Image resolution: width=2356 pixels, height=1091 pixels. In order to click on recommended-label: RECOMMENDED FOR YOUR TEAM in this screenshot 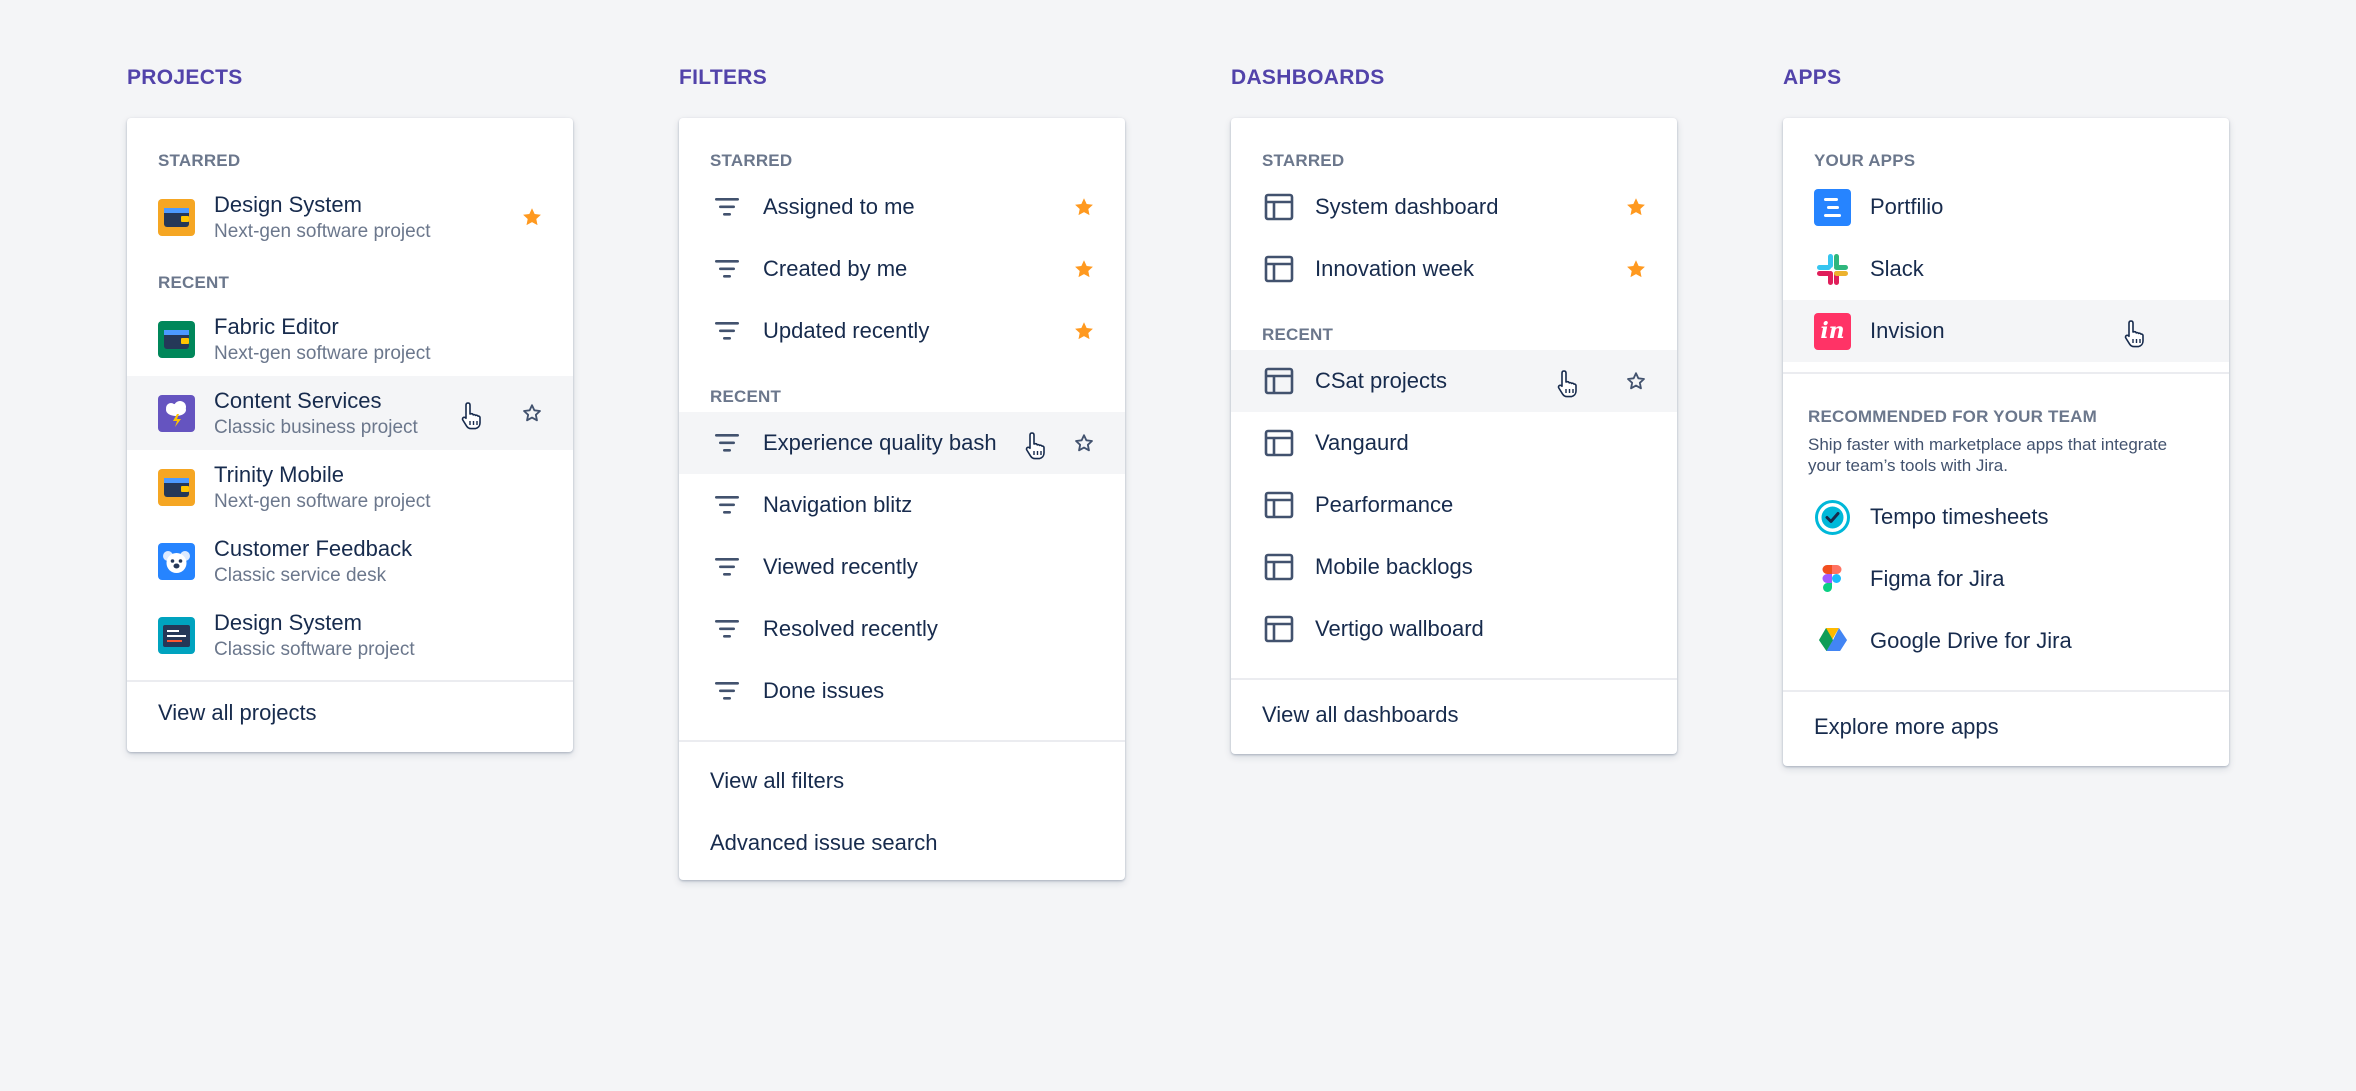, I will do `click(1952, 416)`.